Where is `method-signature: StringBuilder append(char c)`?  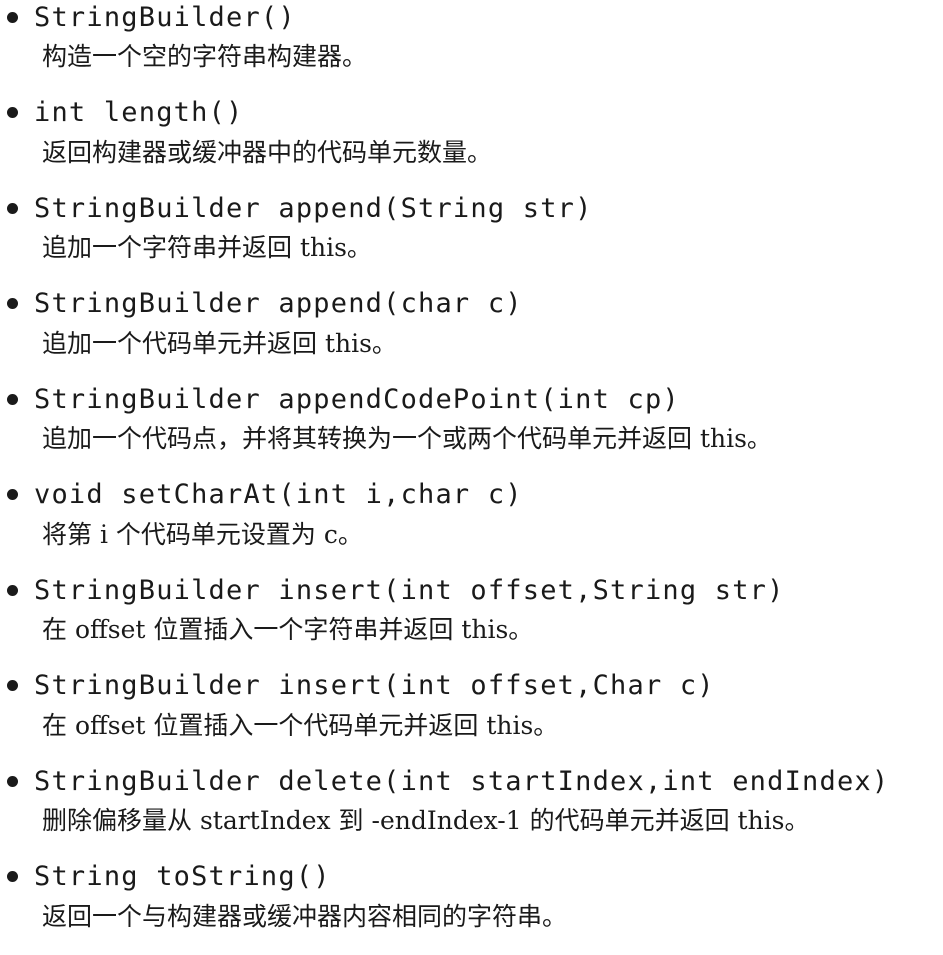 method-signature: StringBuilder append(char c) is located at coordinates (278, 303).